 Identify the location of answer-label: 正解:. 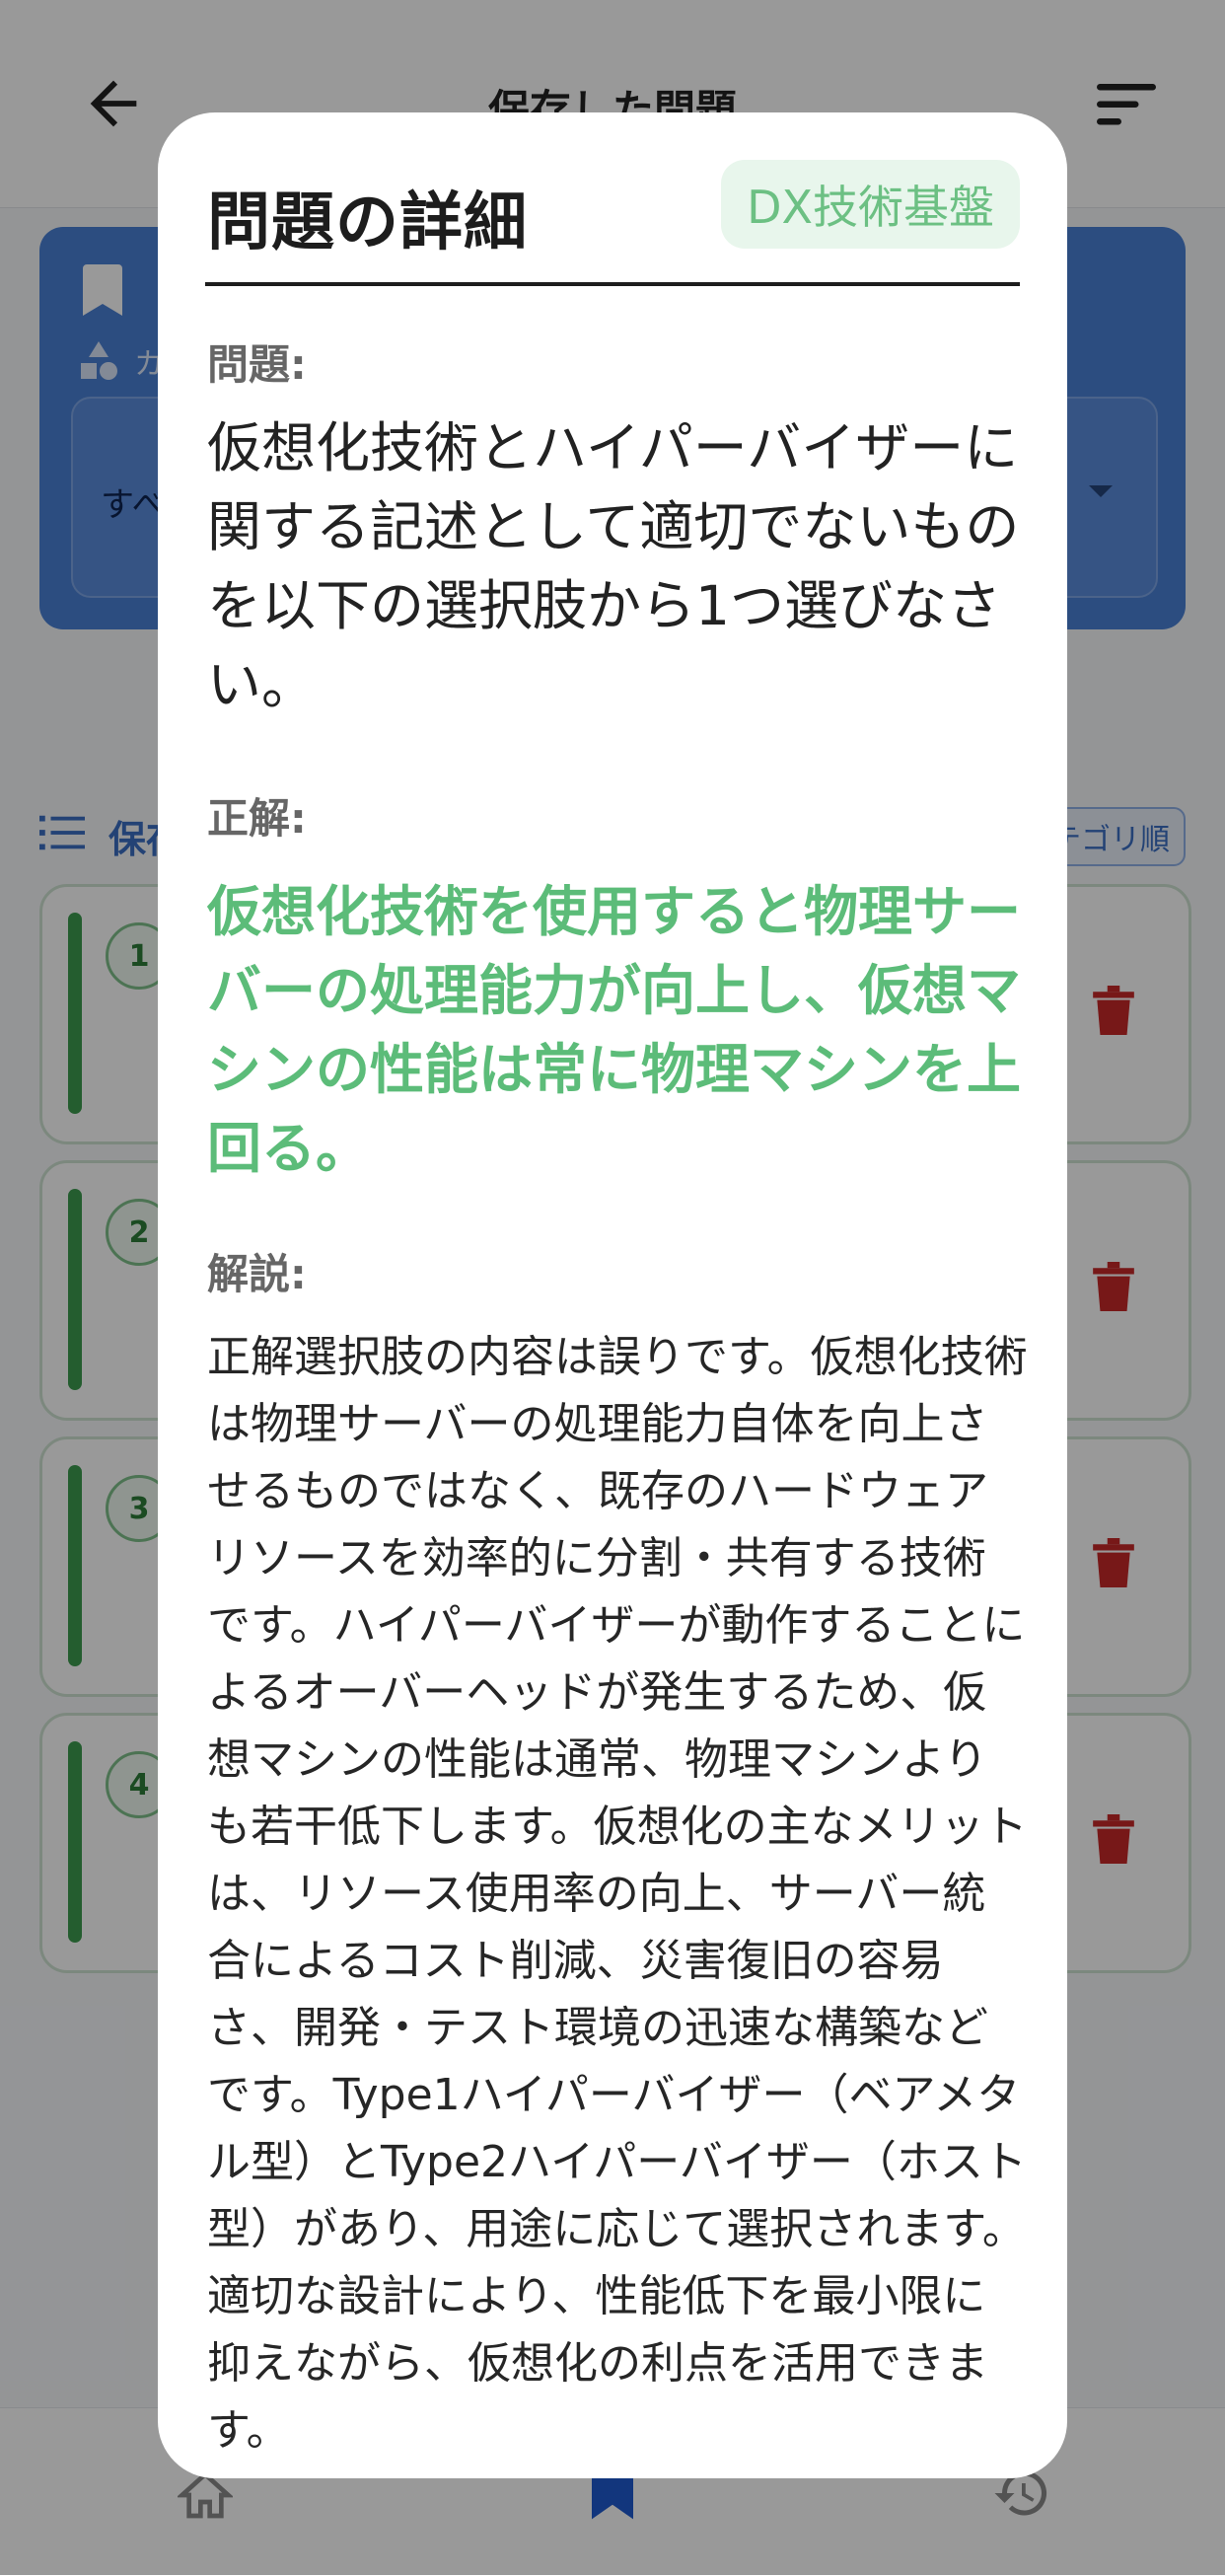
(257, 818).